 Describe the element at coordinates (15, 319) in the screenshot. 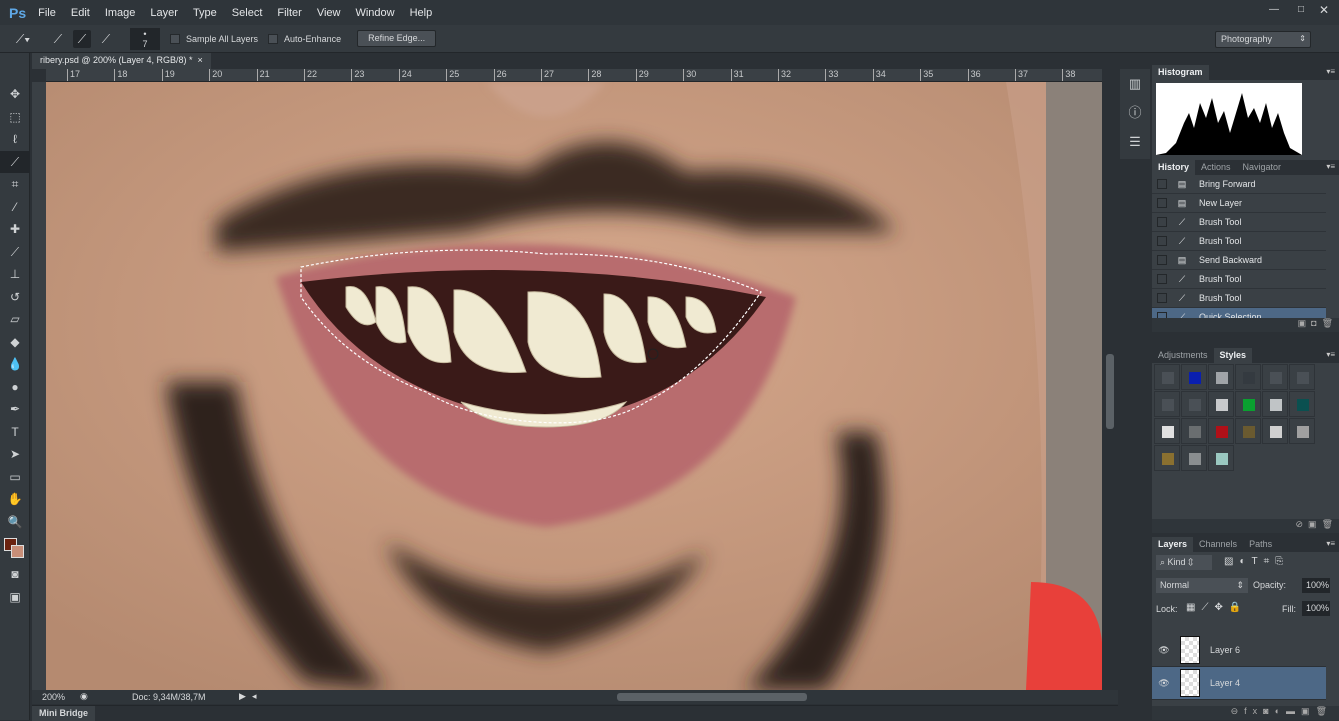

I see `eraser-tool-icon: ▱` at that location.